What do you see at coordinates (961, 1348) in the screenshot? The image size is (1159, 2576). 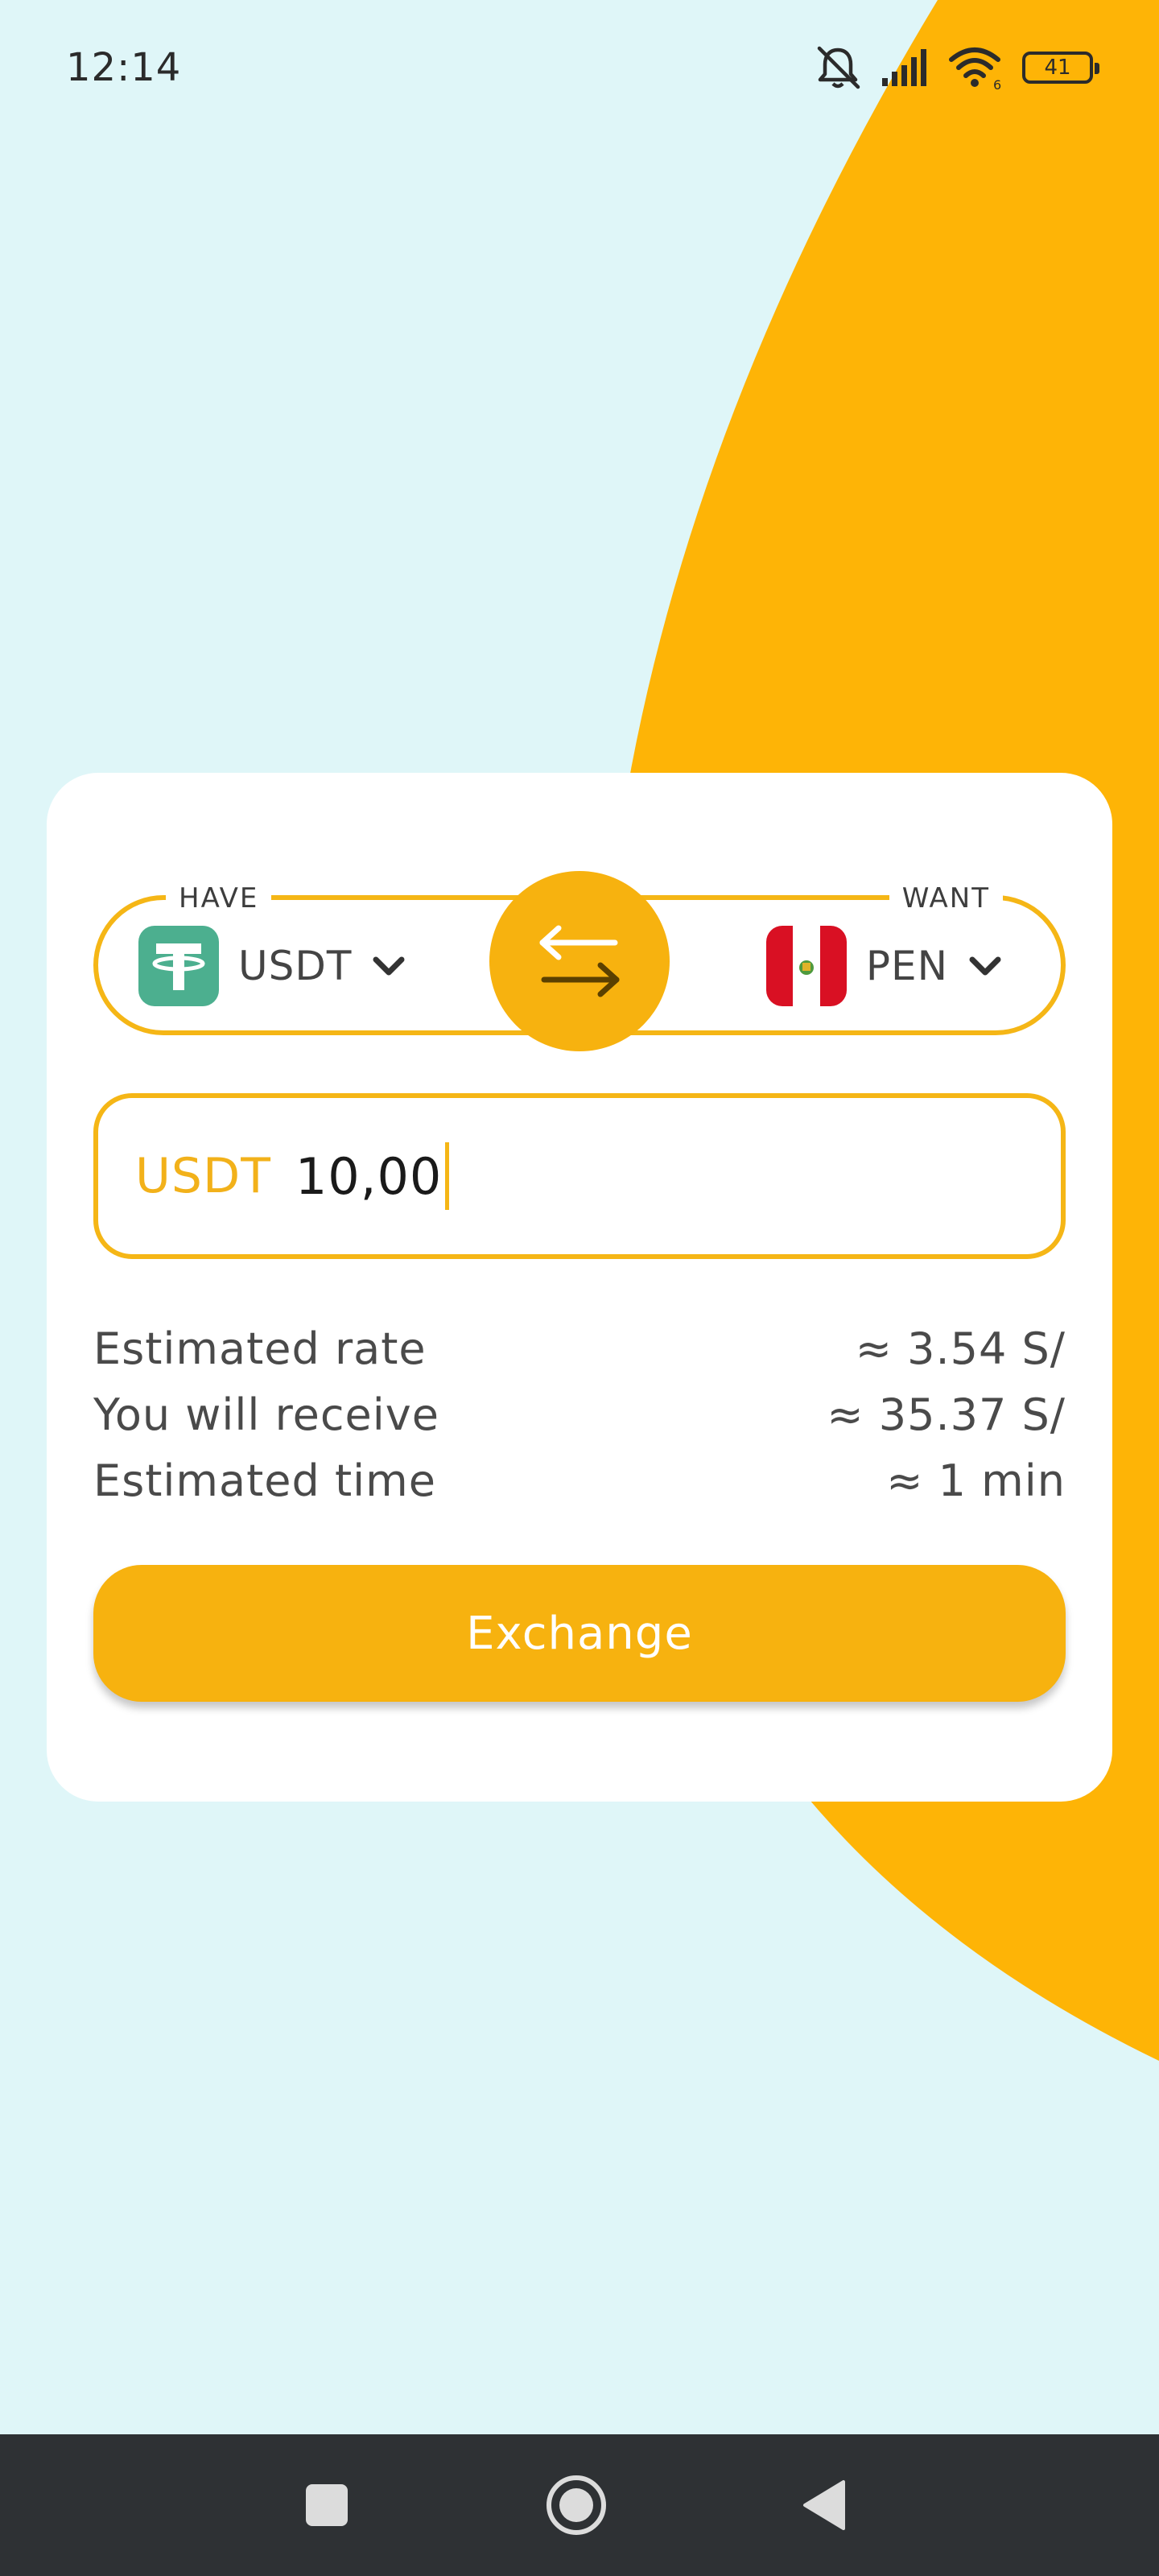 I see `detail-value: ≈ 3.54 S/` at bounding box center [961, 1348].